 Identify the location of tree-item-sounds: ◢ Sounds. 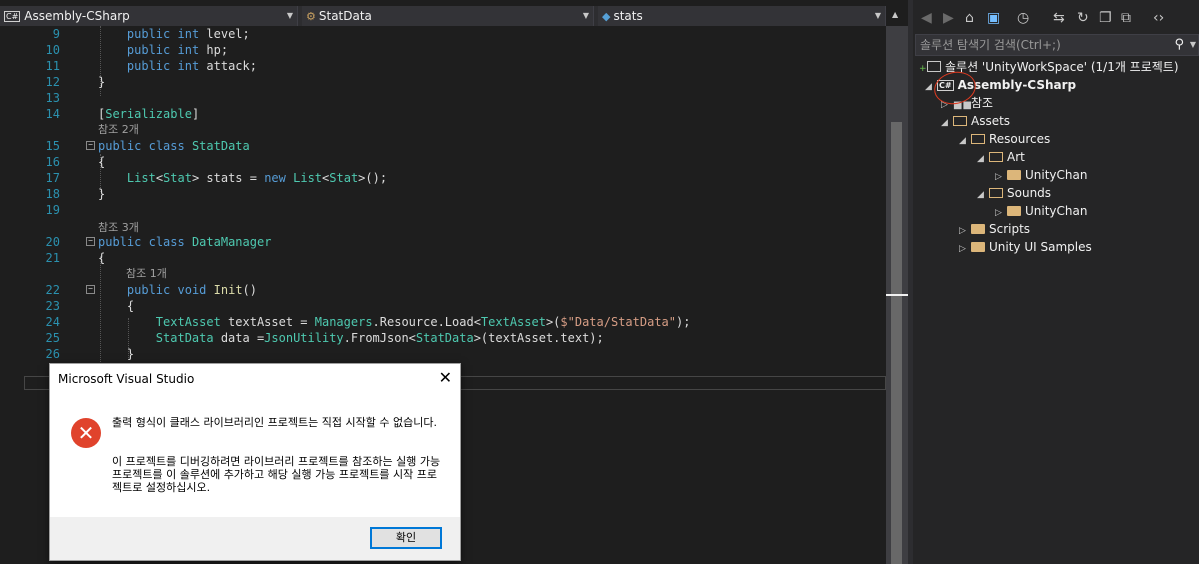
(1014, 193).